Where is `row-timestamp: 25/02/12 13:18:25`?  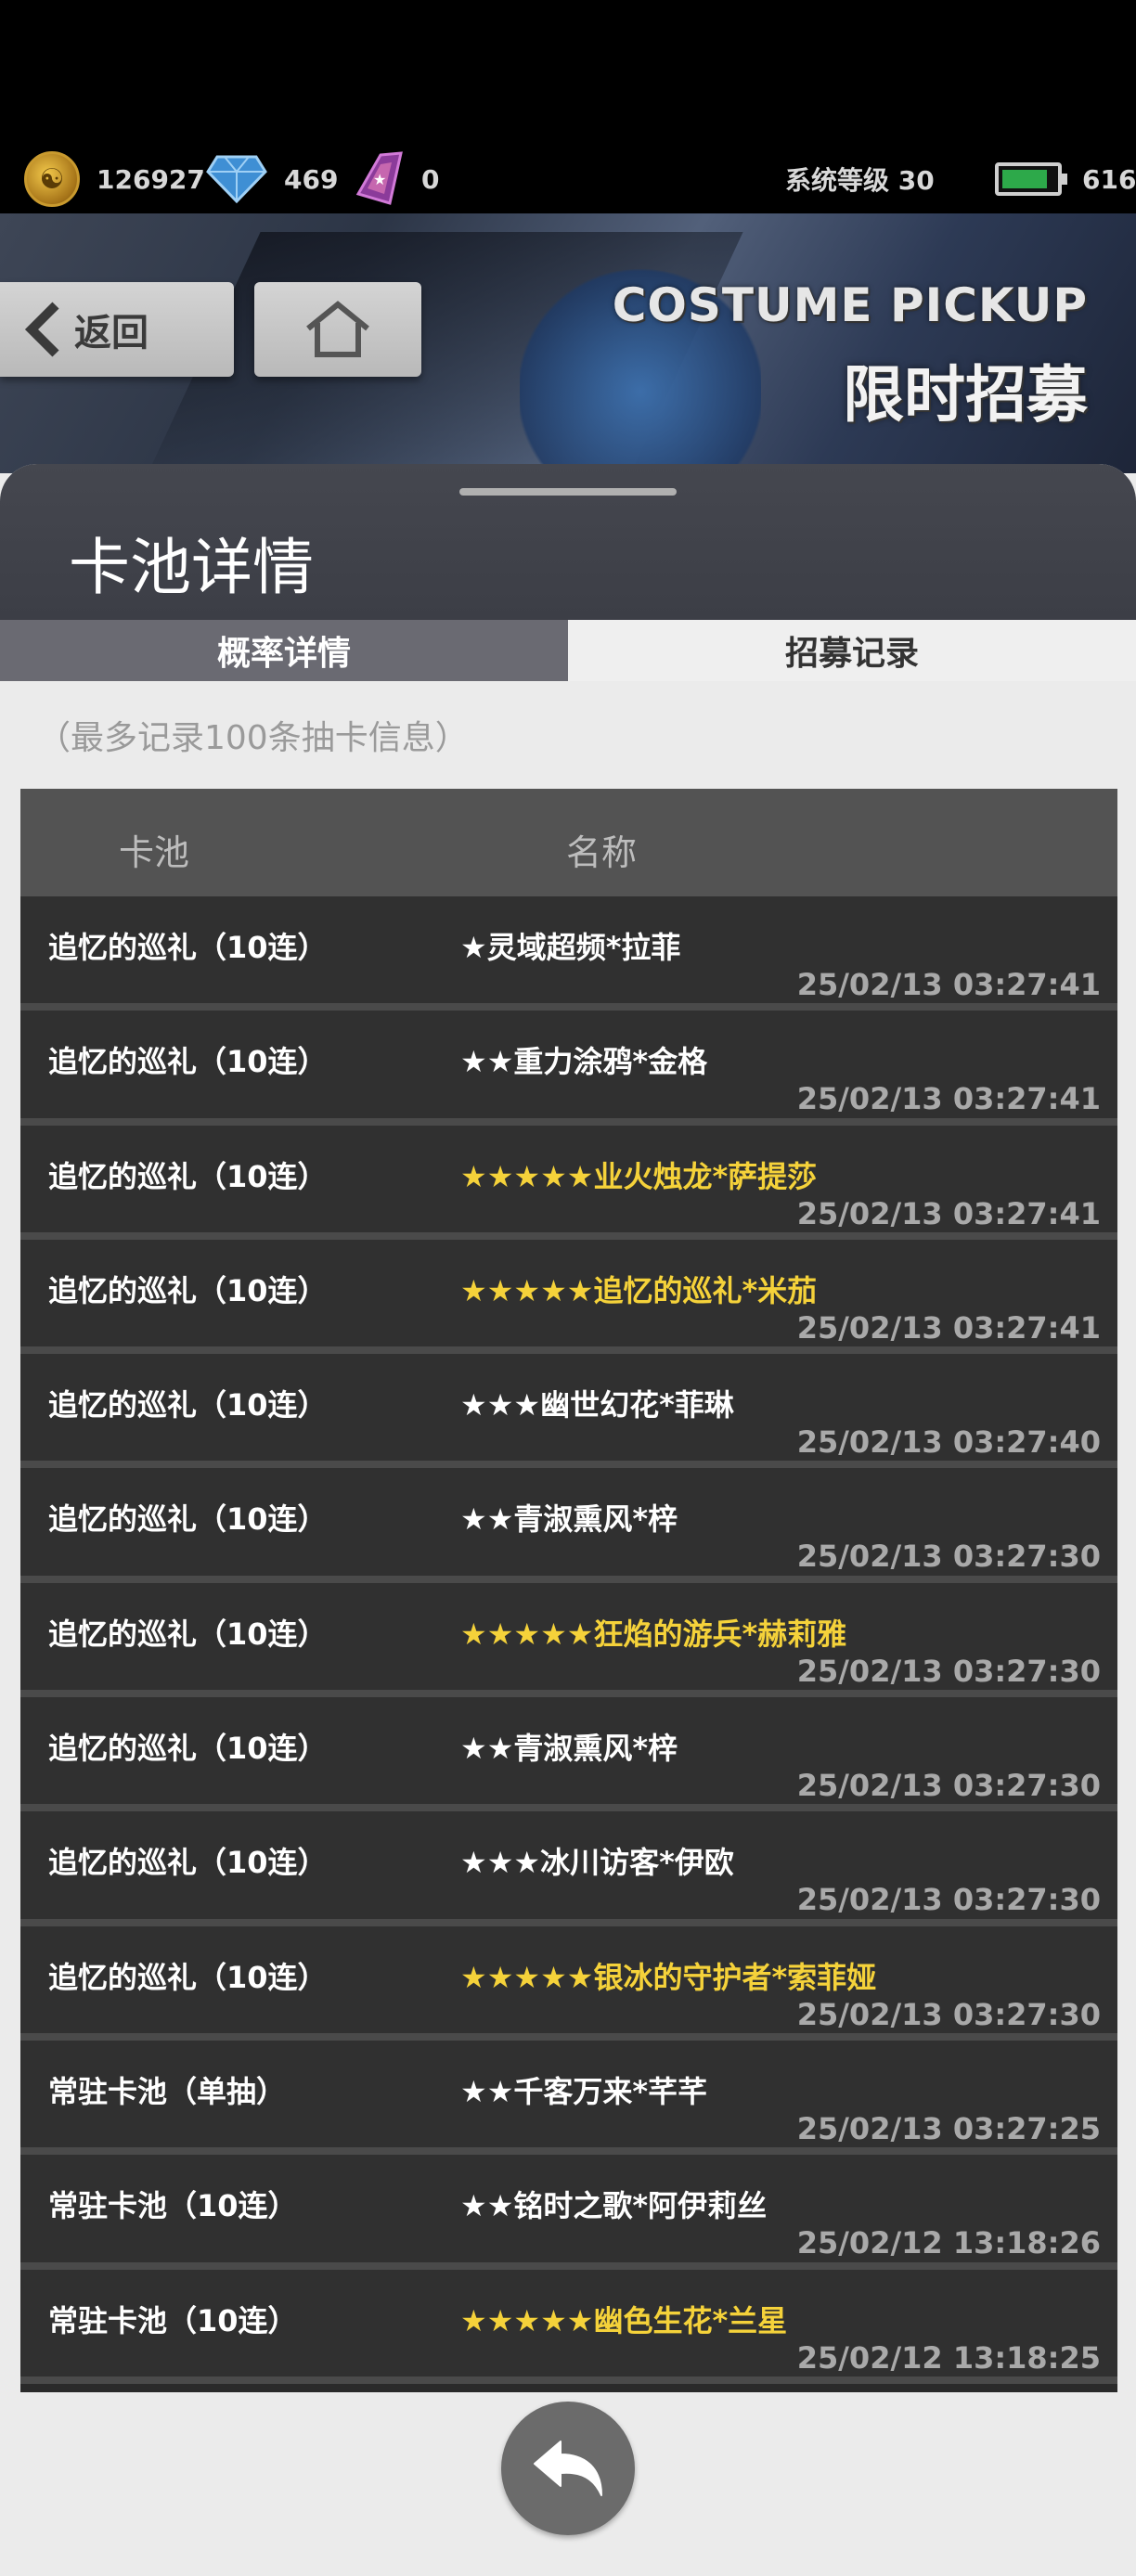 row-timestamp: 25/02/12 13:18:25 is located at coordinates (948, 2358).